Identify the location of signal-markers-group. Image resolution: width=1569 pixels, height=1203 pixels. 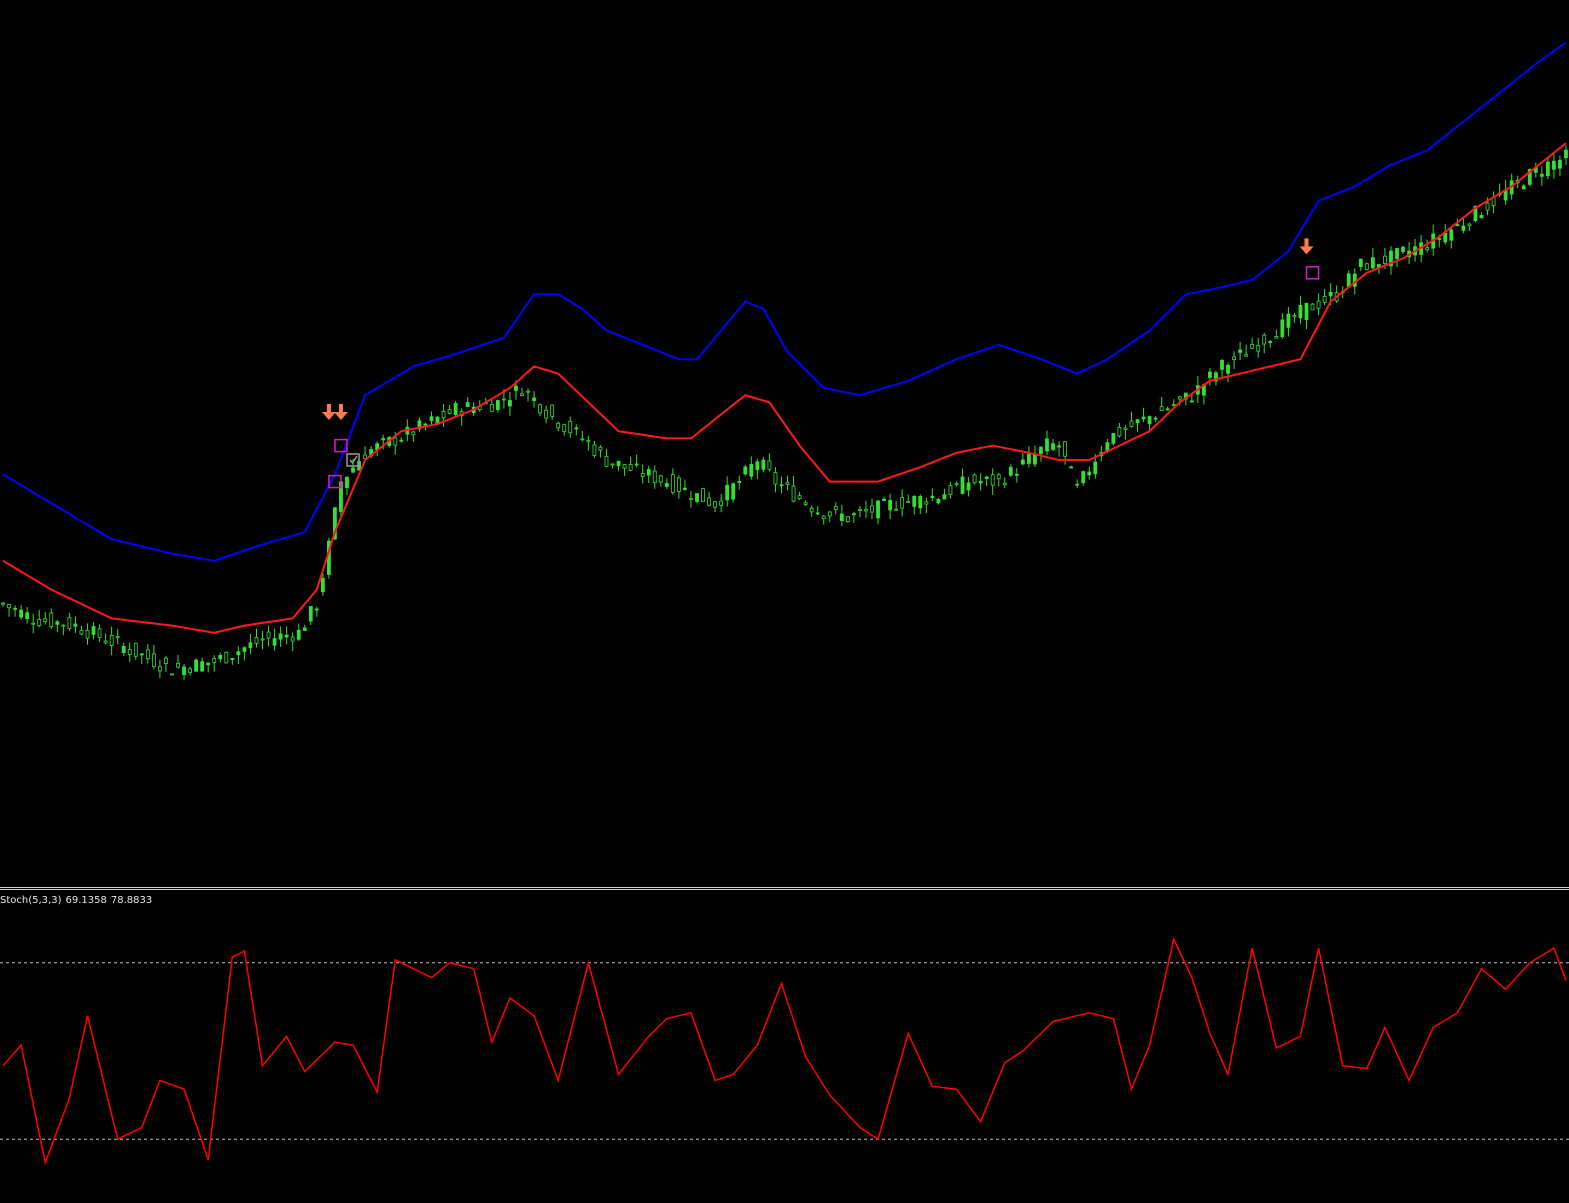
(824, 377).